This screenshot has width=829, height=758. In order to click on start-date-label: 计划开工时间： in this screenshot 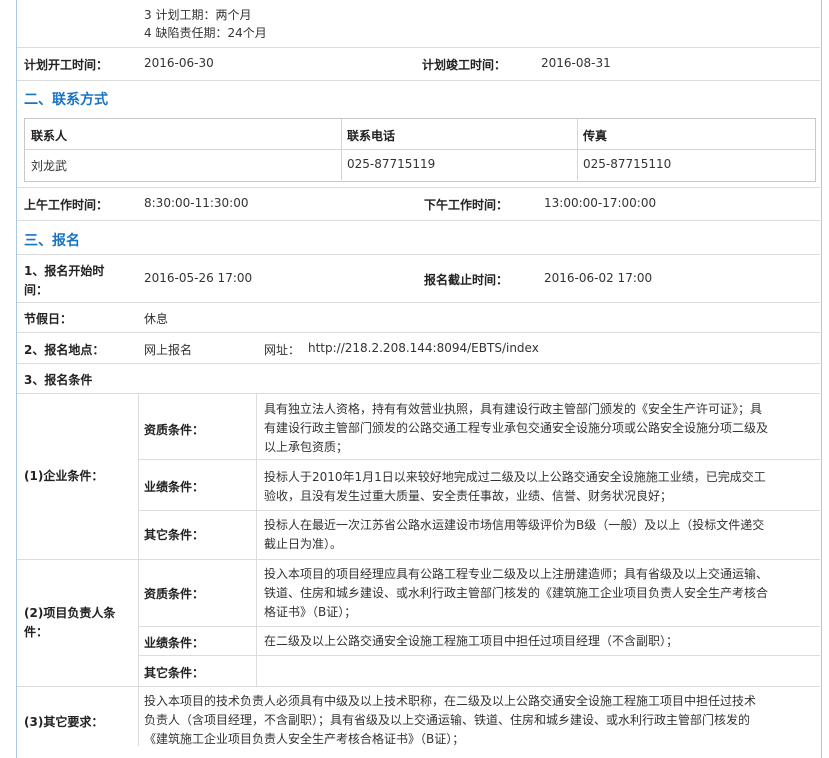, I will do `click(66, 65)`.